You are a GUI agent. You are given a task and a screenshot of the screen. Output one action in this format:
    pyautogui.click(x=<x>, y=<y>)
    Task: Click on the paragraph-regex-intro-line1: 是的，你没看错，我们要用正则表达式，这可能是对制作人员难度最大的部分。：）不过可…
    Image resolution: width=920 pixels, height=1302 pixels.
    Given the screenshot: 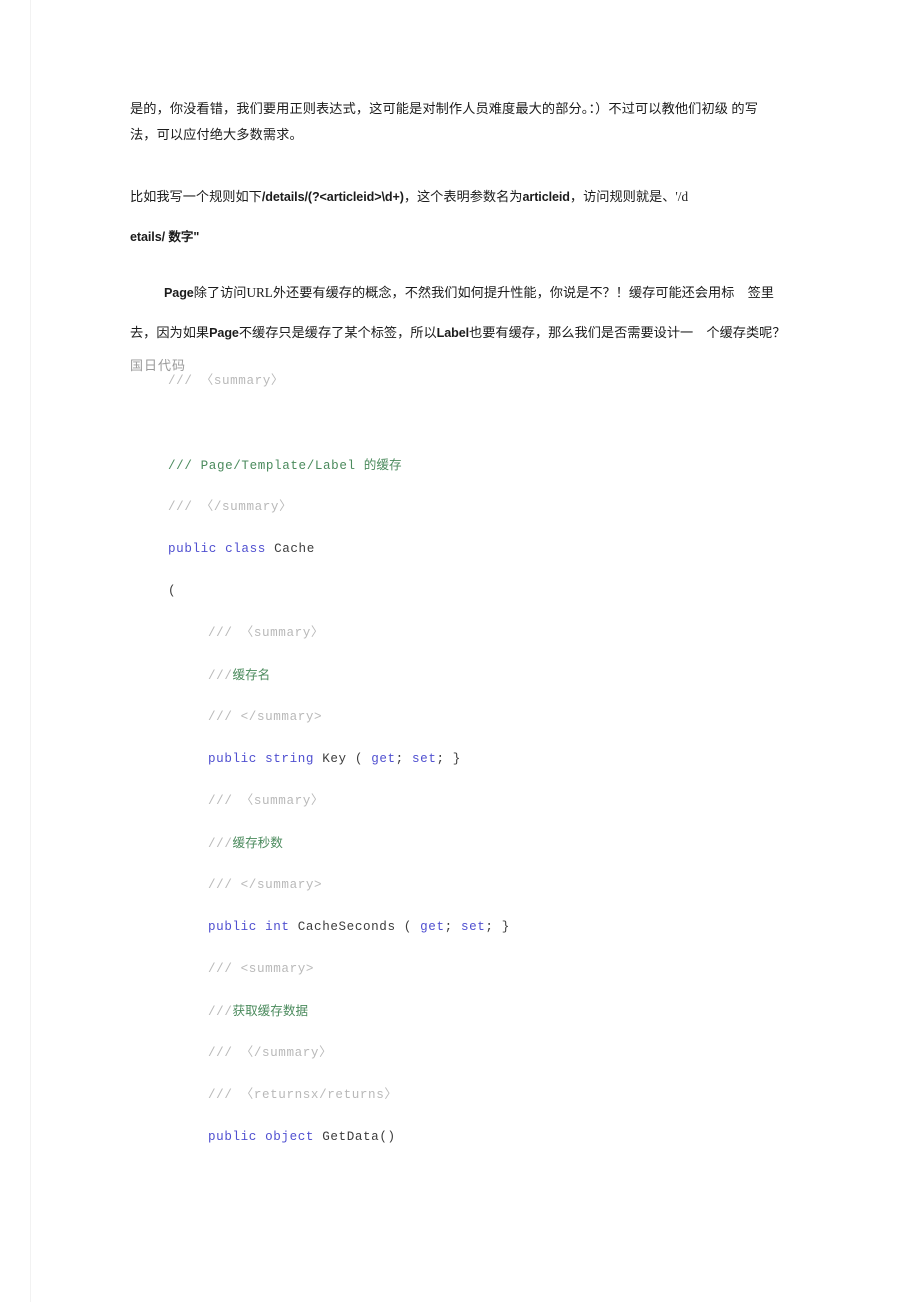 What is the action you would take?
    pyautogui.click(x=444, y=108)
    